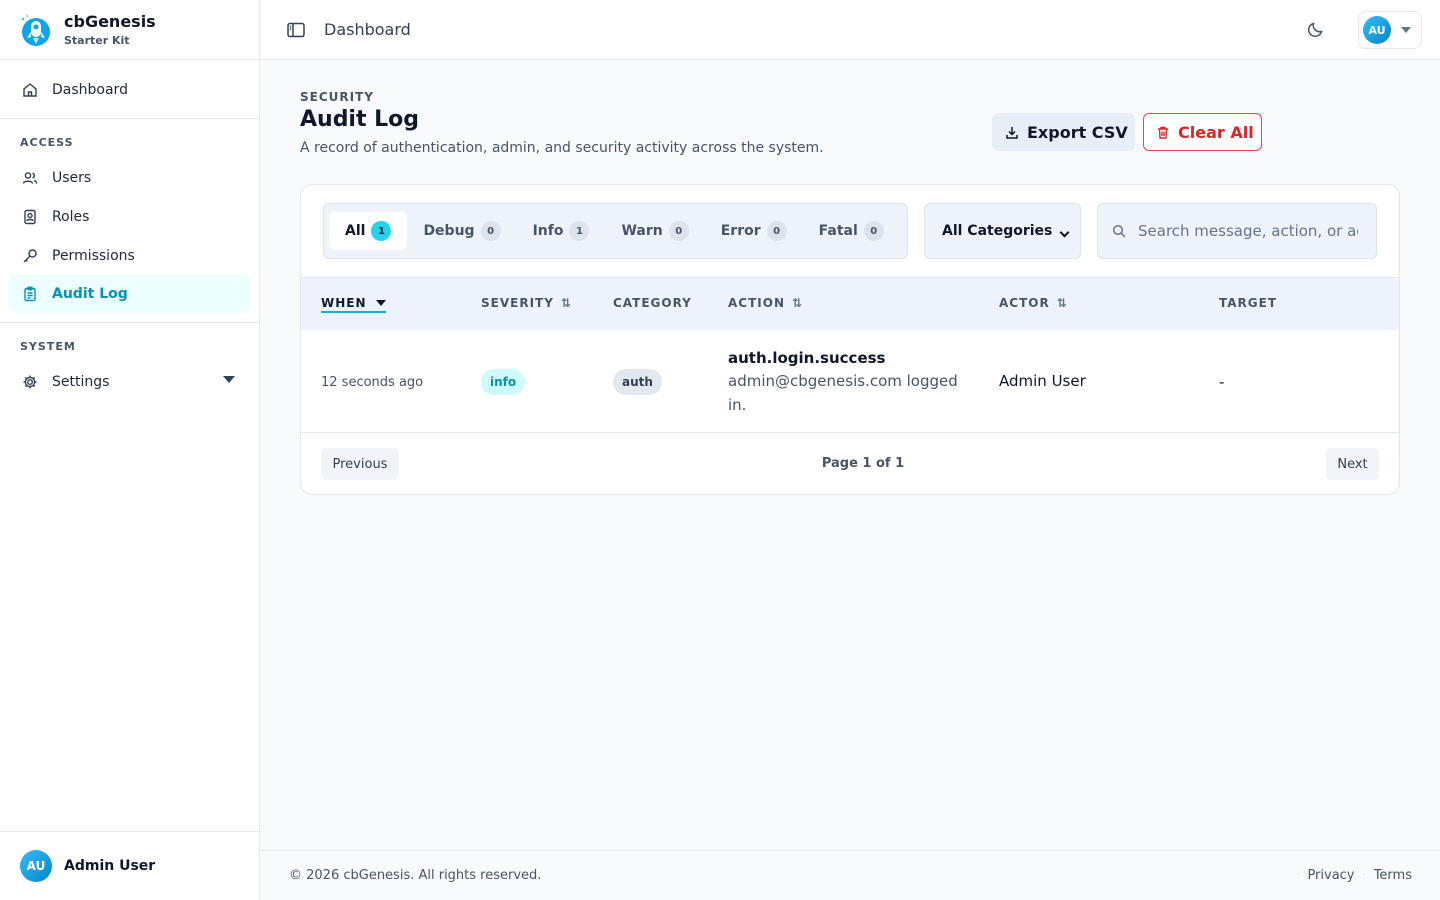 The image size is (1440, 900). I want to click on gear-icon, so click(30, 382).